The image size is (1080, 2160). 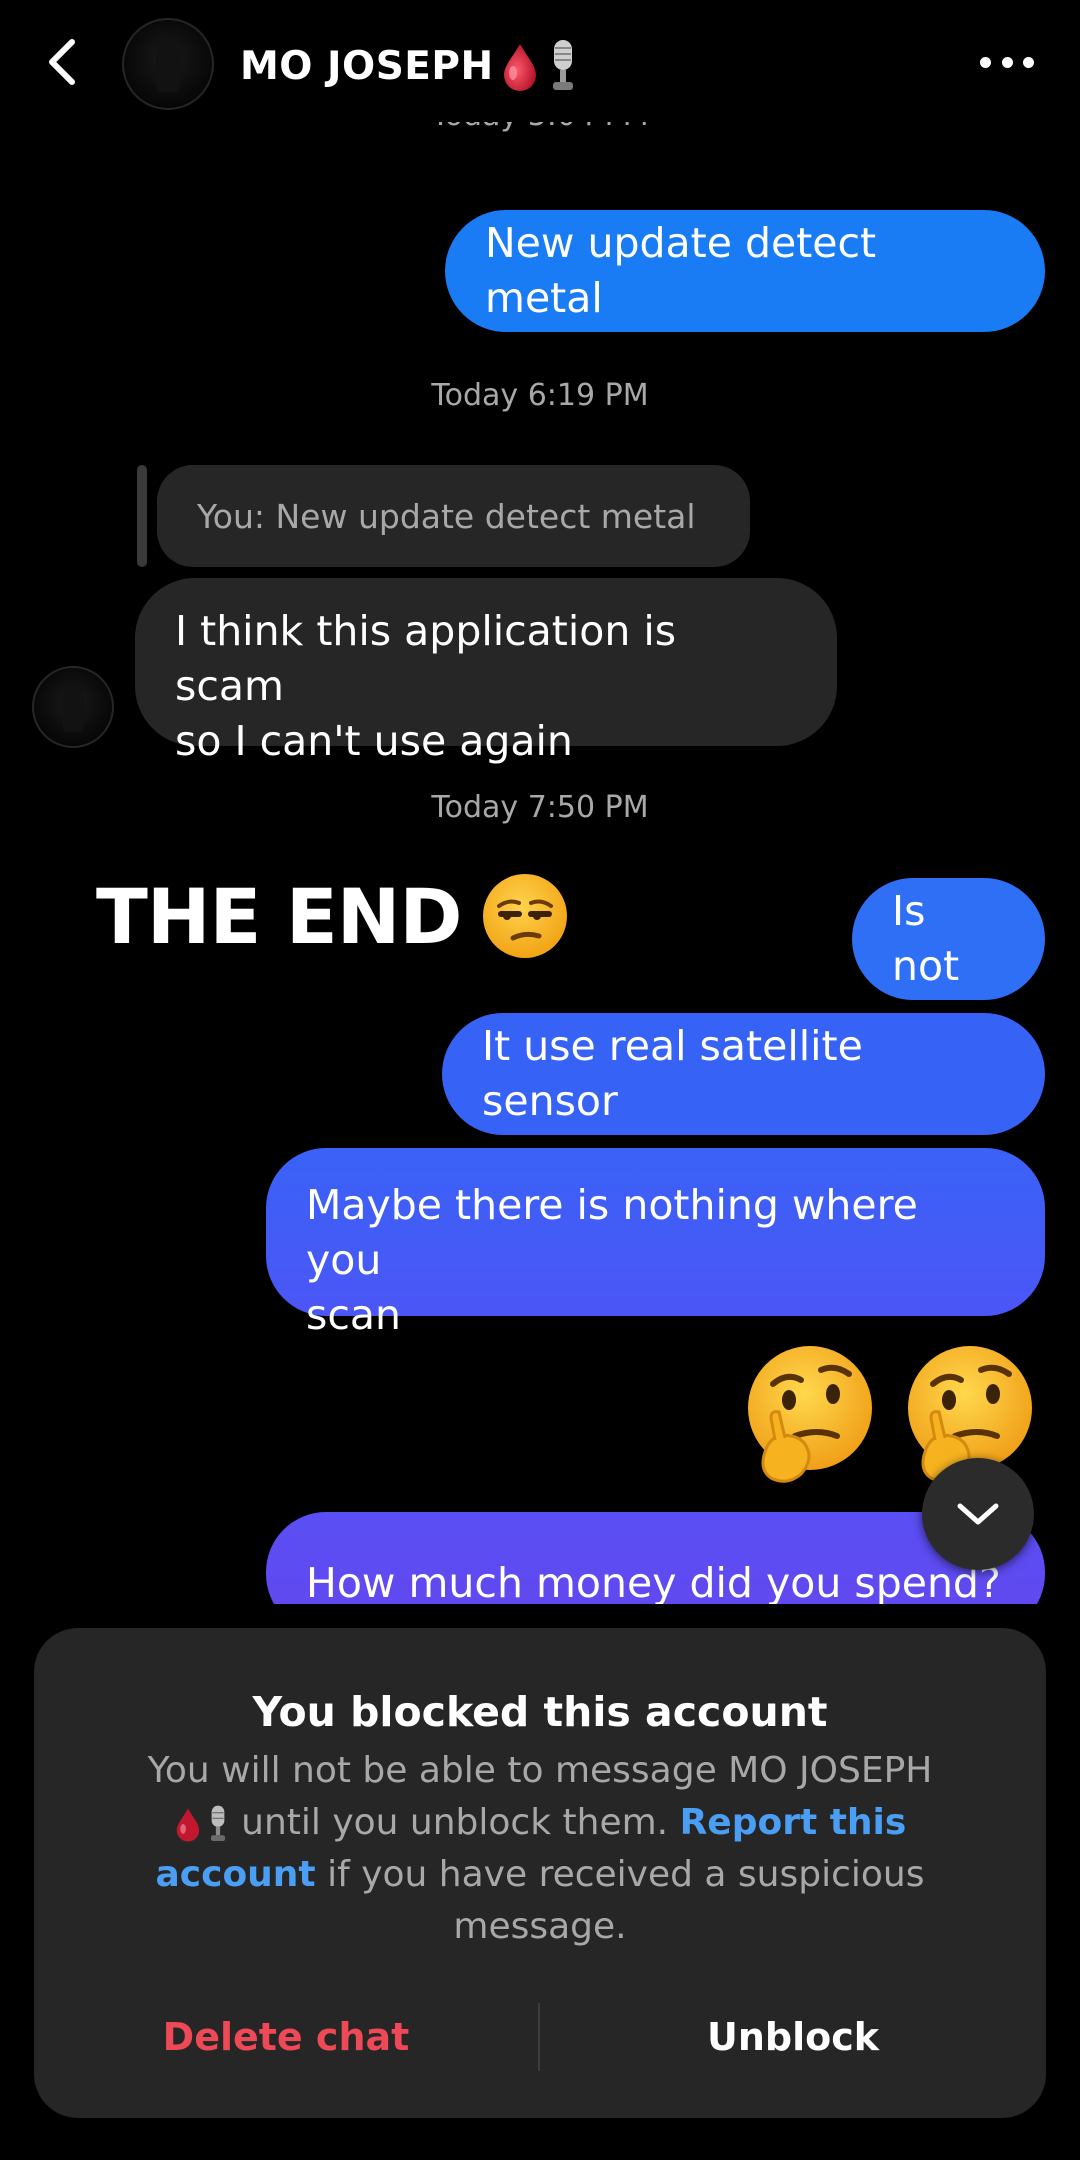 What do you see at coordinates (455, 1822) in the screenshot?
I see `blocked-text: until you unblock them.` at bounding box center [455, 1822].